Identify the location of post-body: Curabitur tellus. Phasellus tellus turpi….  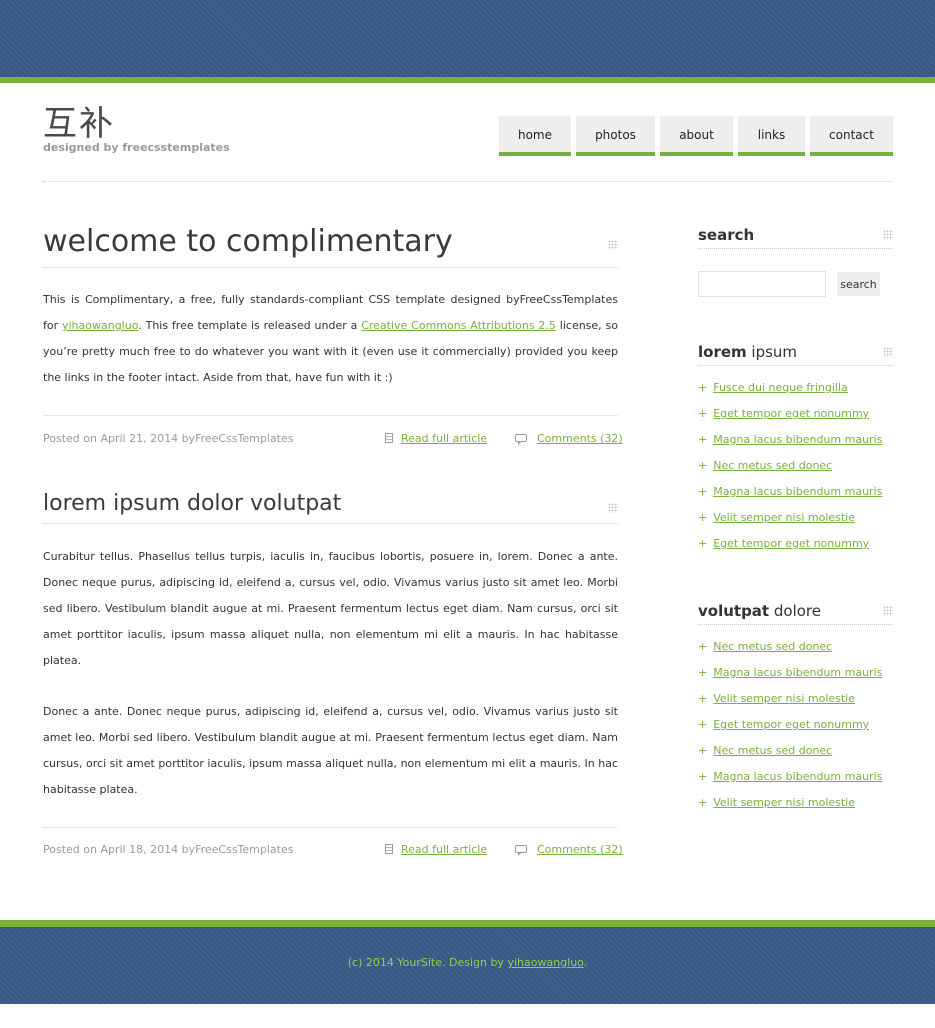
(330, 609).